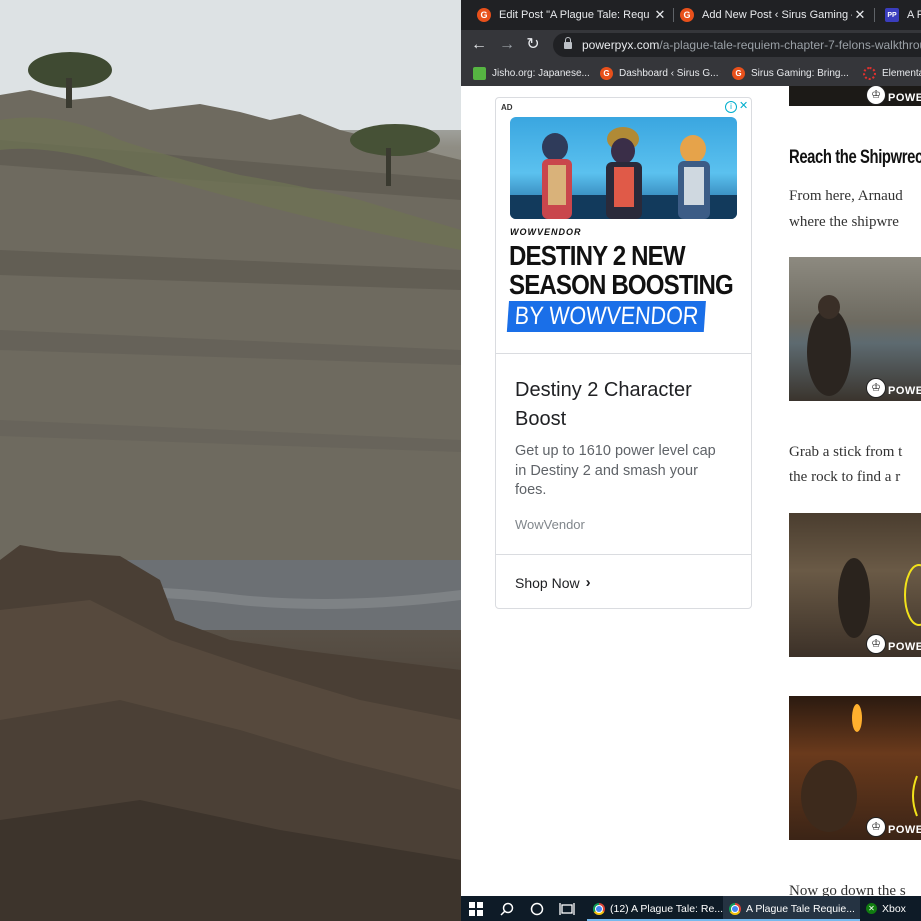 The width and height of the screenshot is (921, 921). I want to click on bookmark-elementor: Elementa, so click(892, 73).